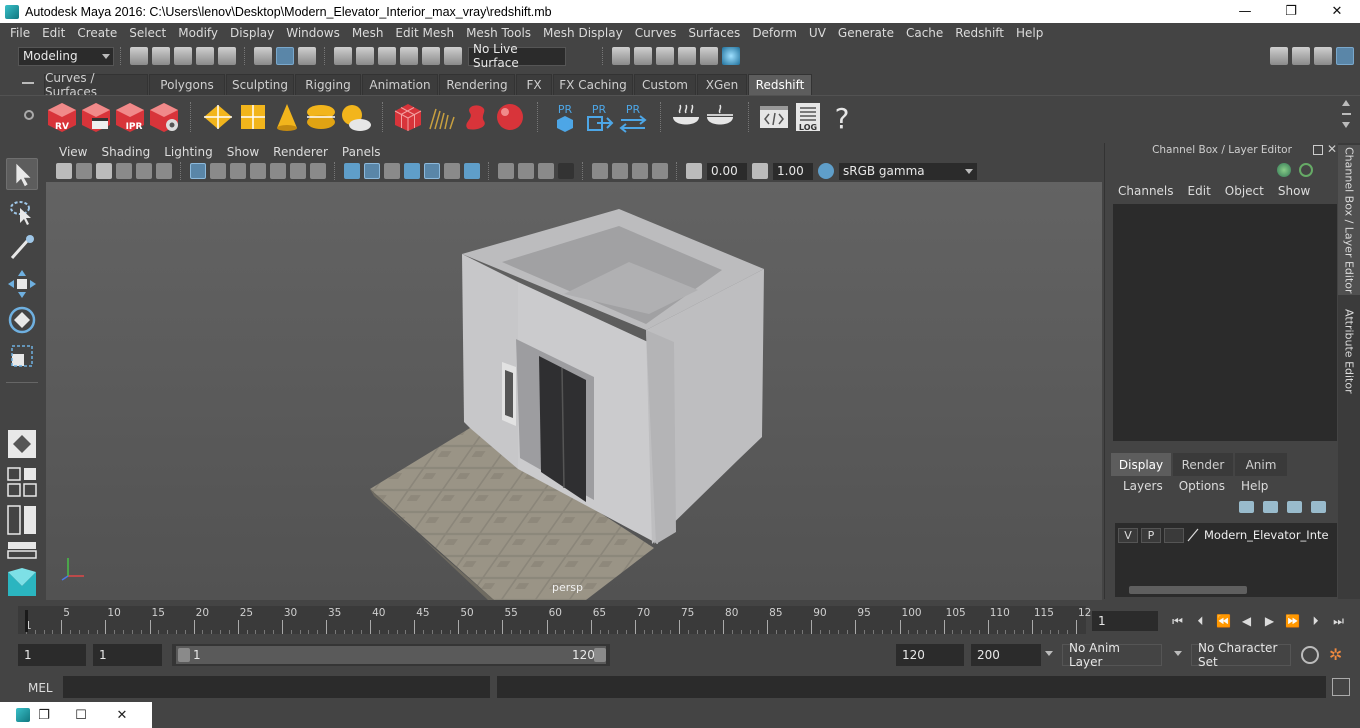 The image size is (1360, 728). I want to click on viewport-menu-panels: Panels, so click(361, 152).